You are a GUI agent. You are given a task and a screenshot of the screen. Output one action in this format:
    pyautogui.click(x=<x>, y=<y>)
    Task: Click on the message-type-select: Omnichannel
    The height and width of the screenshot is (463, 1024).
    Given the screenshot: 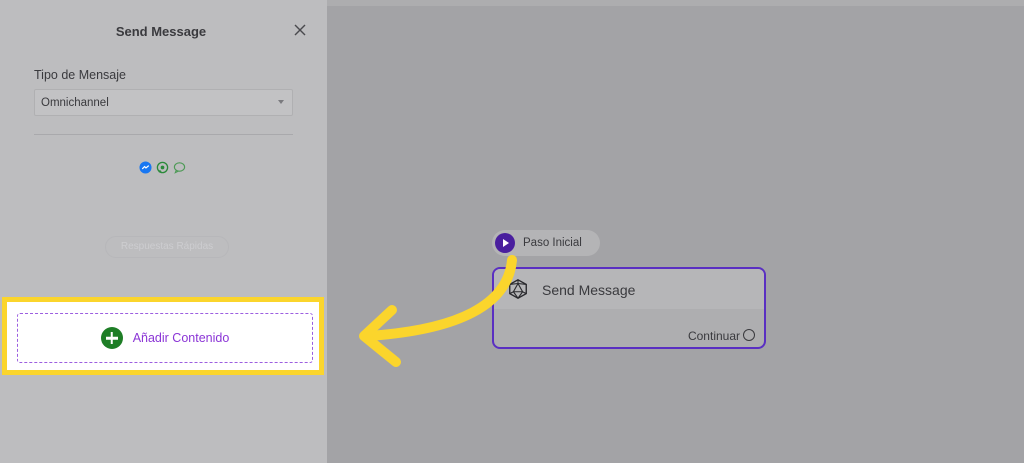 What is the action you would take?
    pyautogui.click(x=163, y=102)
    